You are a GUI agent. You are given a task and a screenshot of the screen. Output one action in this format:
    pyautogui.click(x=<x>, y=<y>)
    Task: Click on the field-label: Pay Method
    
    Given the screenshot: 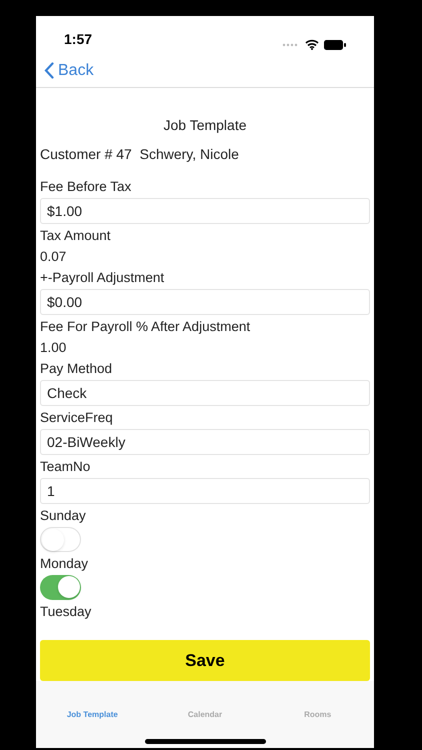 What is the action you would take?
    pyautogui.click(x=76, y=369)
    